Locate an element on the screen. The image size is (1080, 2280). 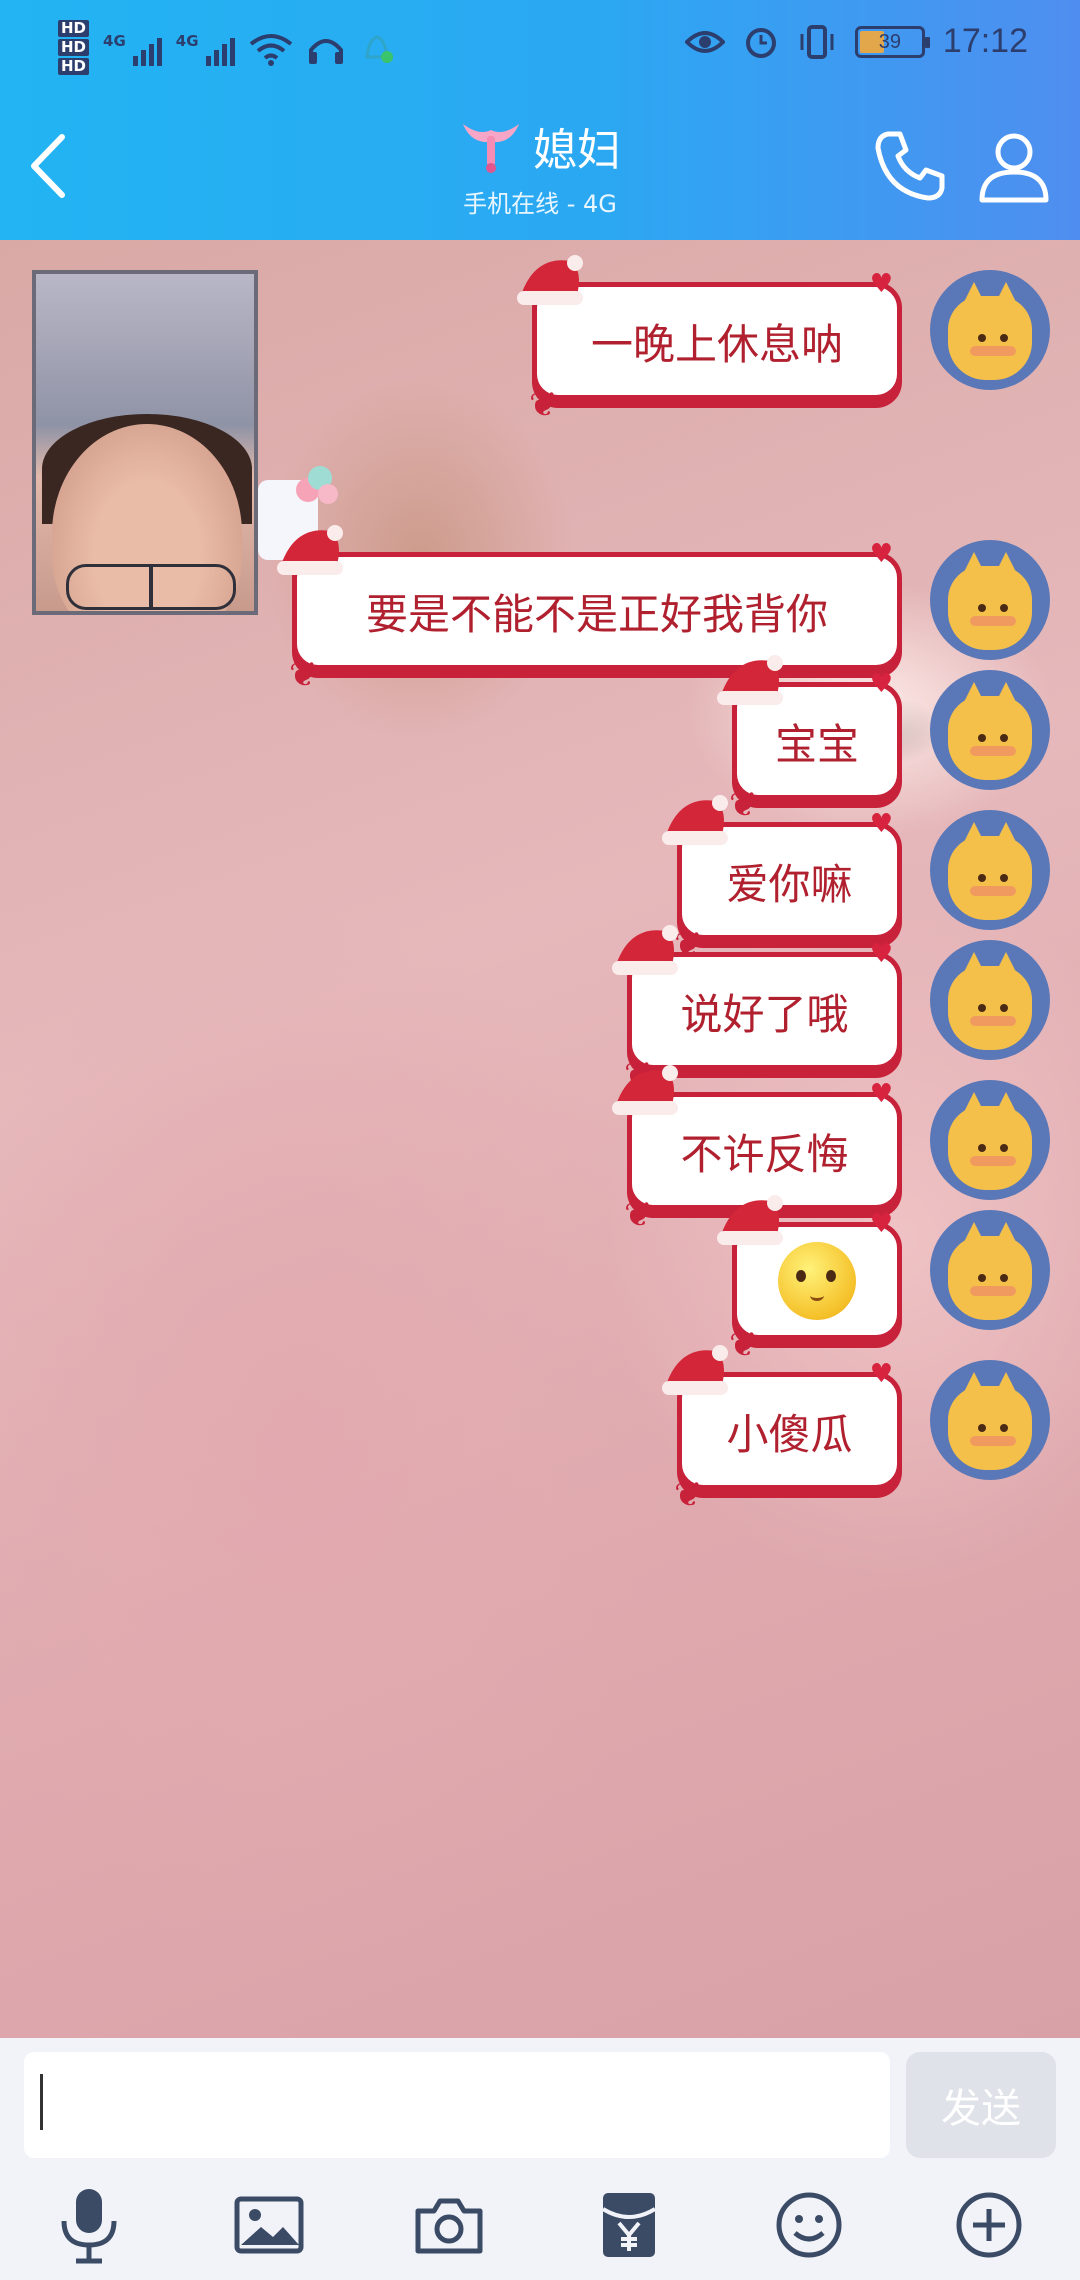
message-text: 不许反悔 is located at coordinates (764, 1154).